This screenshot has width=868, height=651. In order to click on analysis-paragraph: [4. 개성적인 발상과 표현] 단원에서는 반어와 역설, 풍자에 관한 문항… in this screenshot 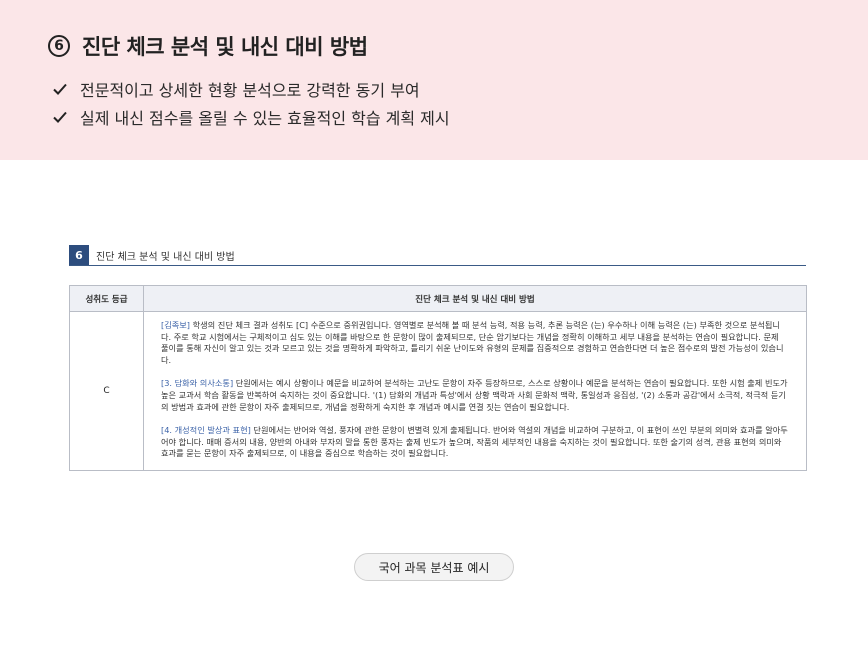, I will do `click(474, 442)`.